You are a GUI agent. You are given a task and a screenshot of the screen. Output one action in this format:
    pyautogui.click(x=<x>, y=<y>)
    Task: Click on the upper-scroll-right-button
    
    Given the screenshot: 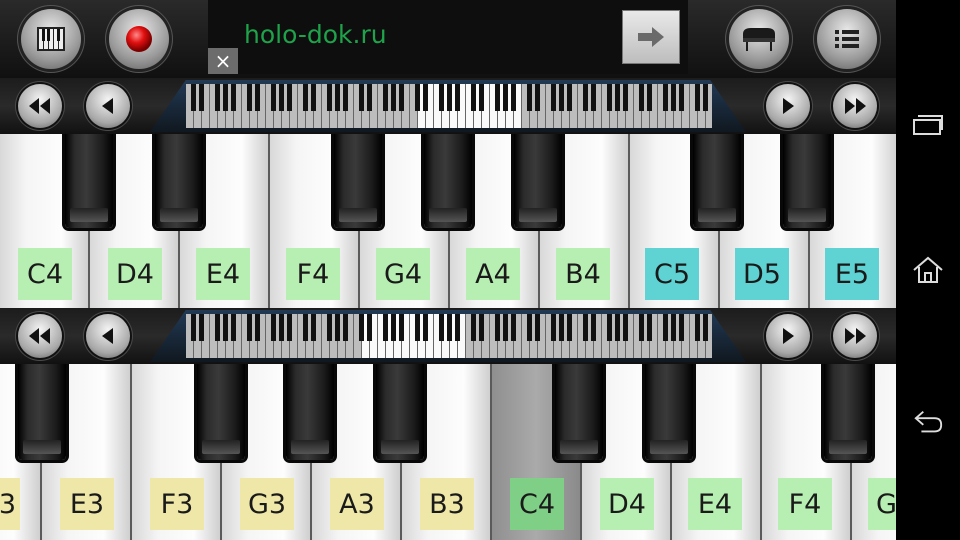 What is the action you would take?
    pyautogui.click(x=788, y=106)
    